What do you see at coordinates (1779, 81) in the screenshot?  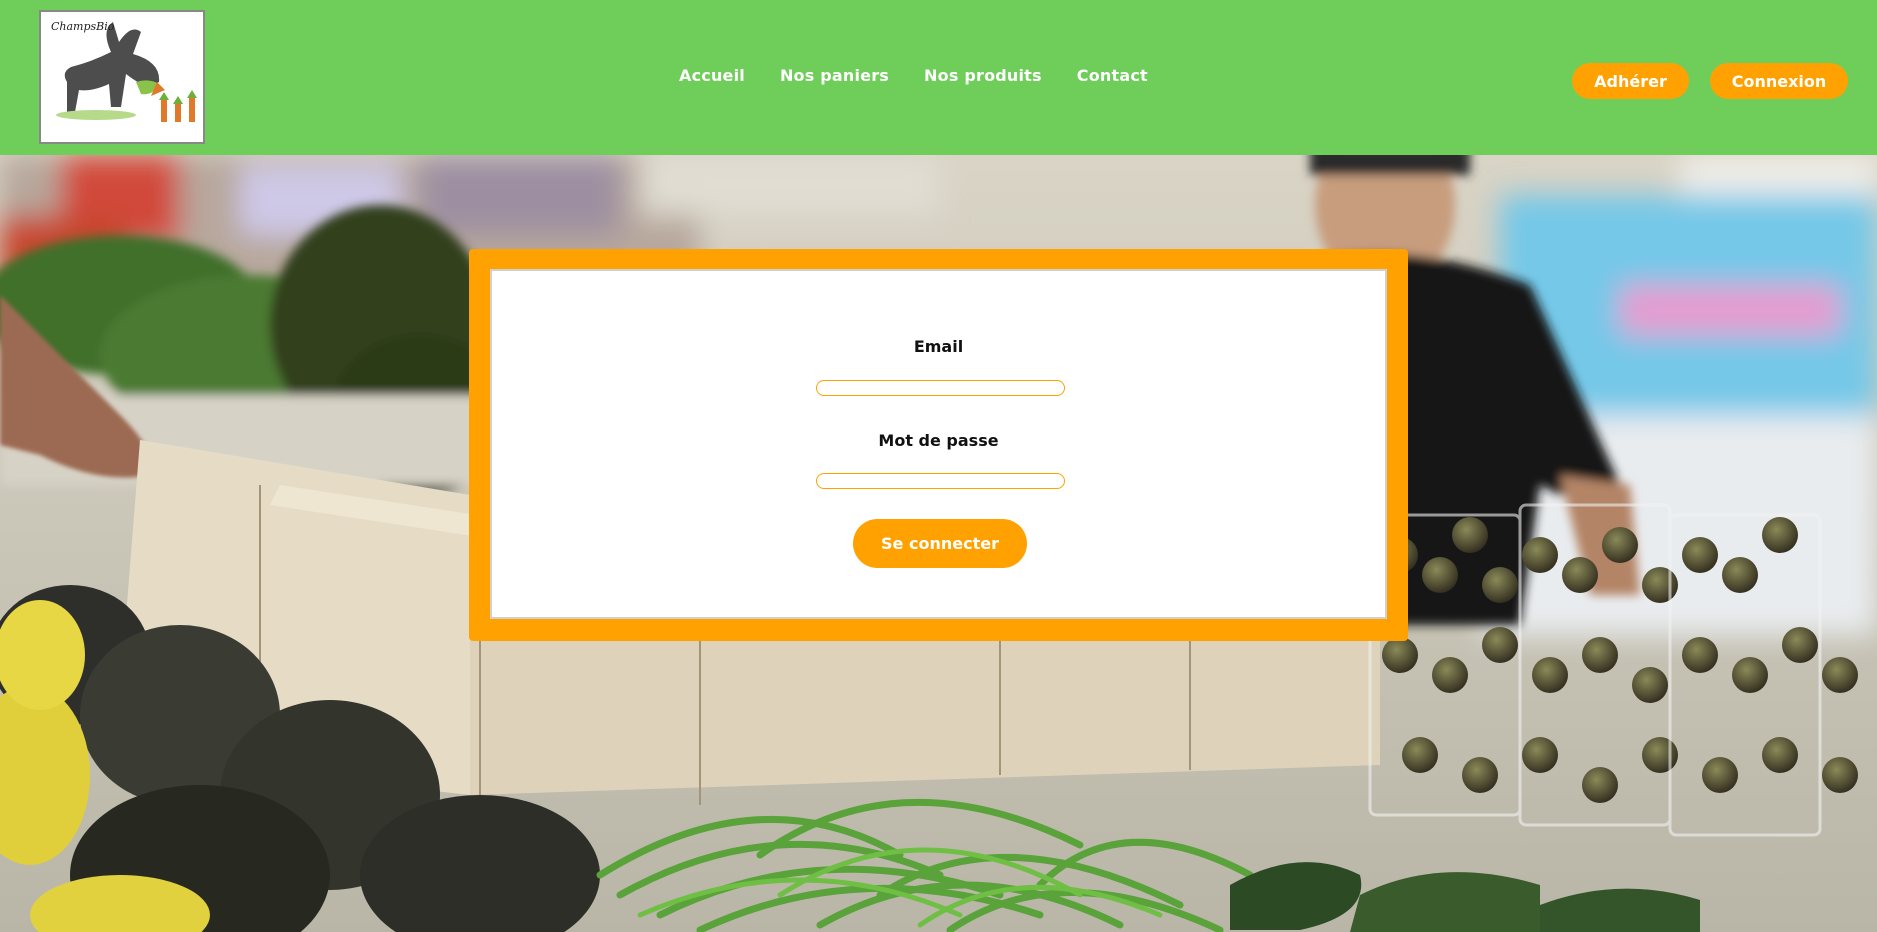 I see `login-header-button: Connexion` at bounding box center [1779, 81].